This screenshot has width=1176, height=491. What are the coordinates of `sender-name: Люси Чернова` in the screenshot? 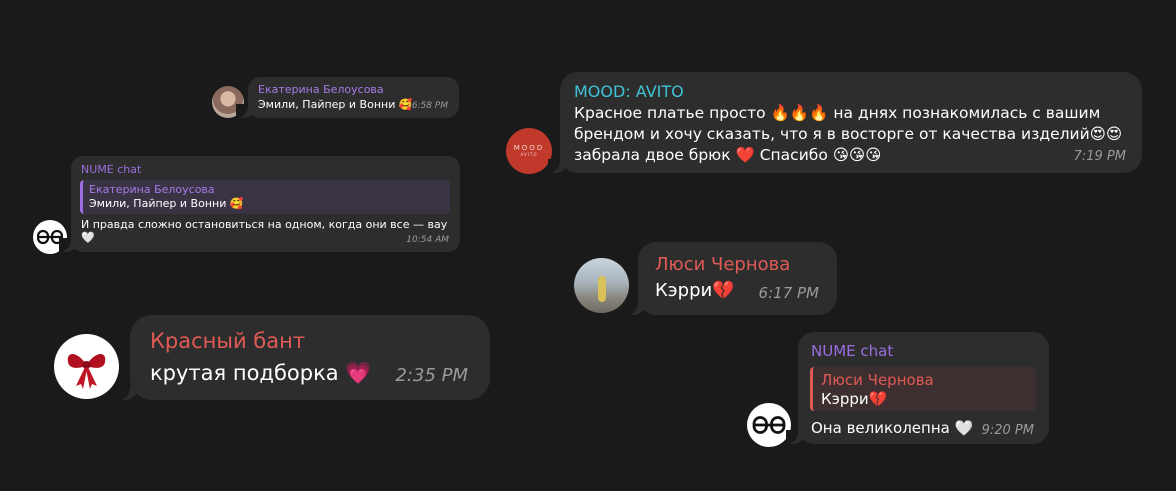 It's located at (723, 264).